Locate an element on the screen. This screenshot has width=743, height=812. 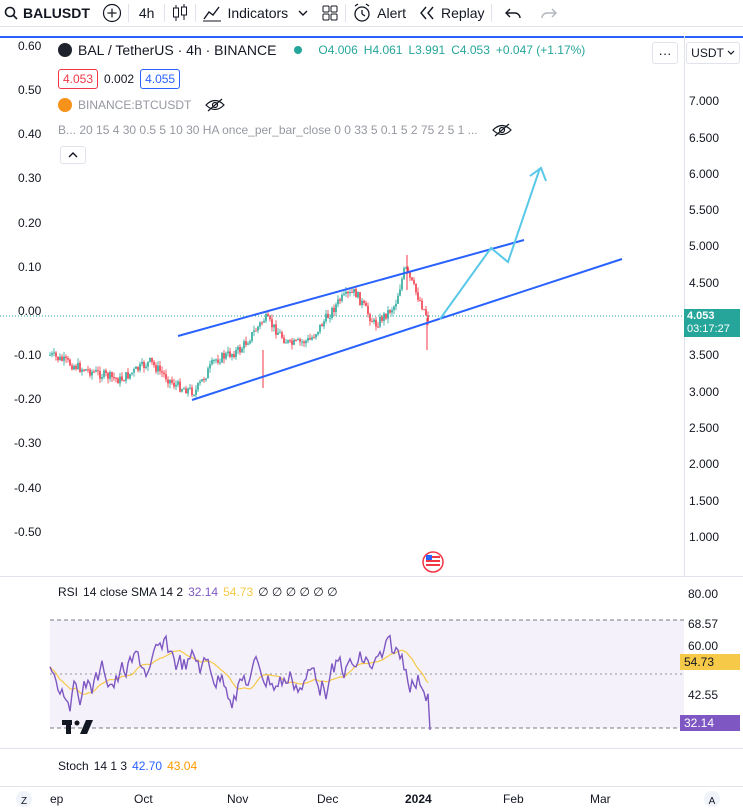
left-tick: -0.40 is located at coordinates (28, 488).